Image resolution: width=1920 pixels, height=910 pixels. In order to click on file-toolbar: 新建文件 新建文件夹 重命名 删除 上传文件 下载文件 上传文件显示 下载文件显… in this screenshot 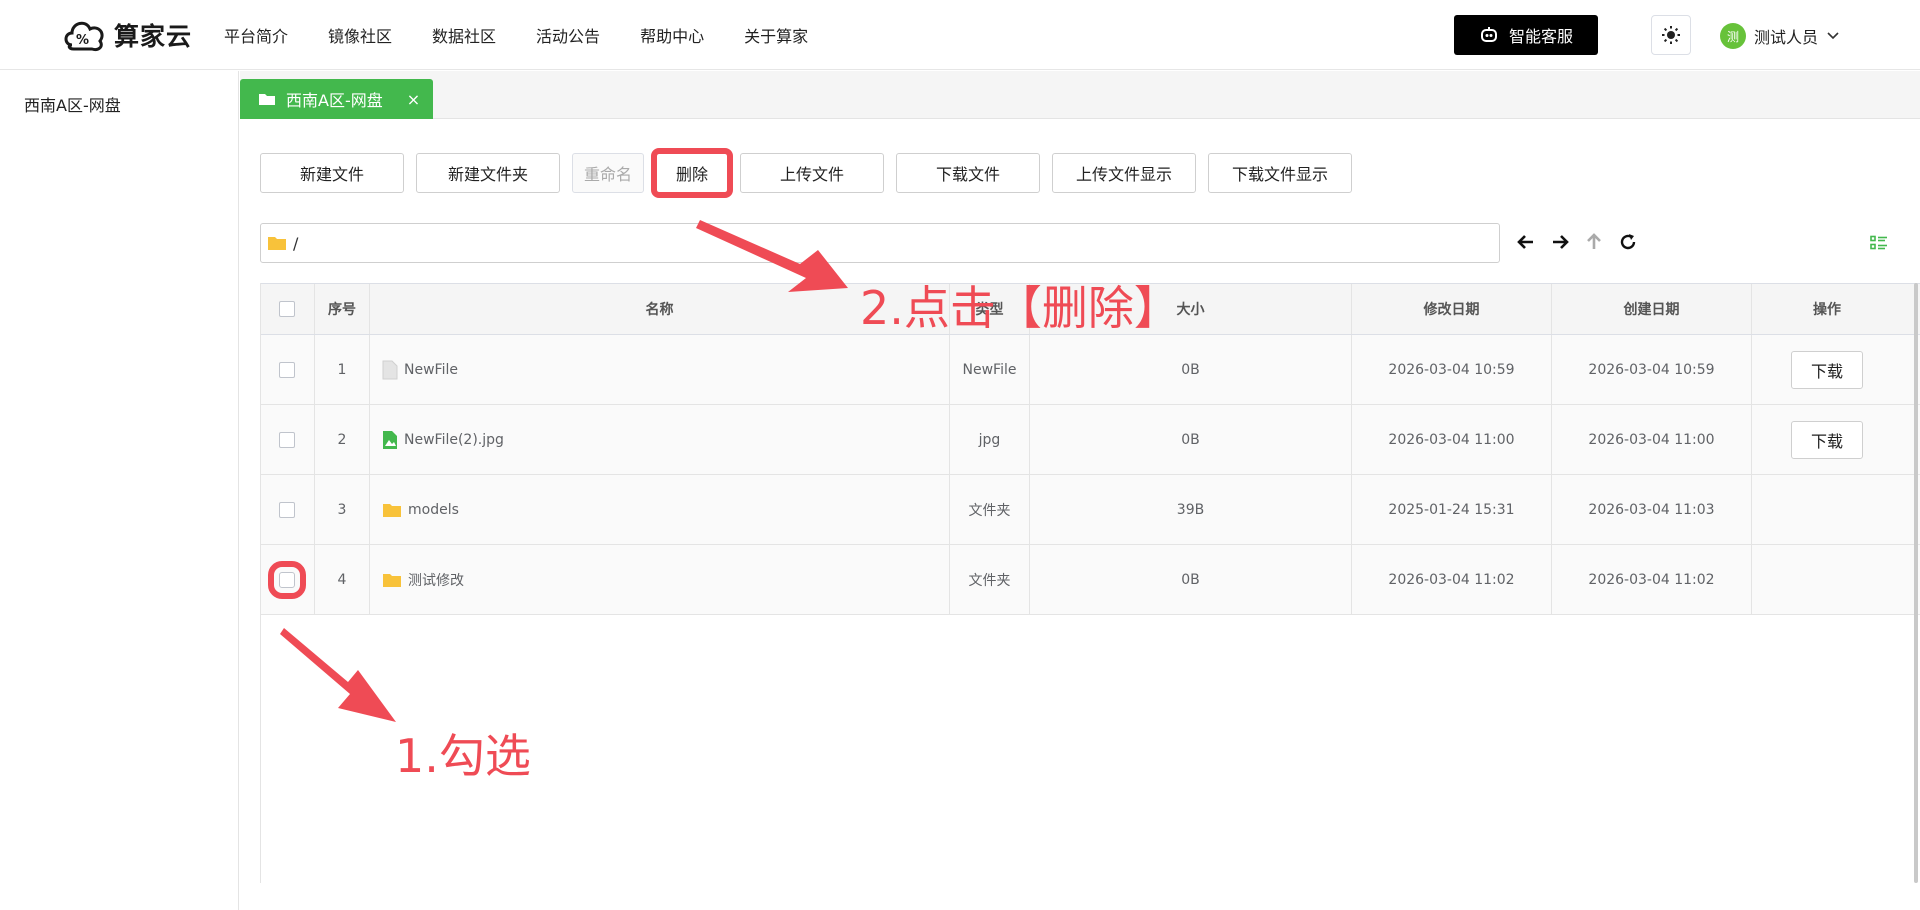, I will do `click(806, 173)`.